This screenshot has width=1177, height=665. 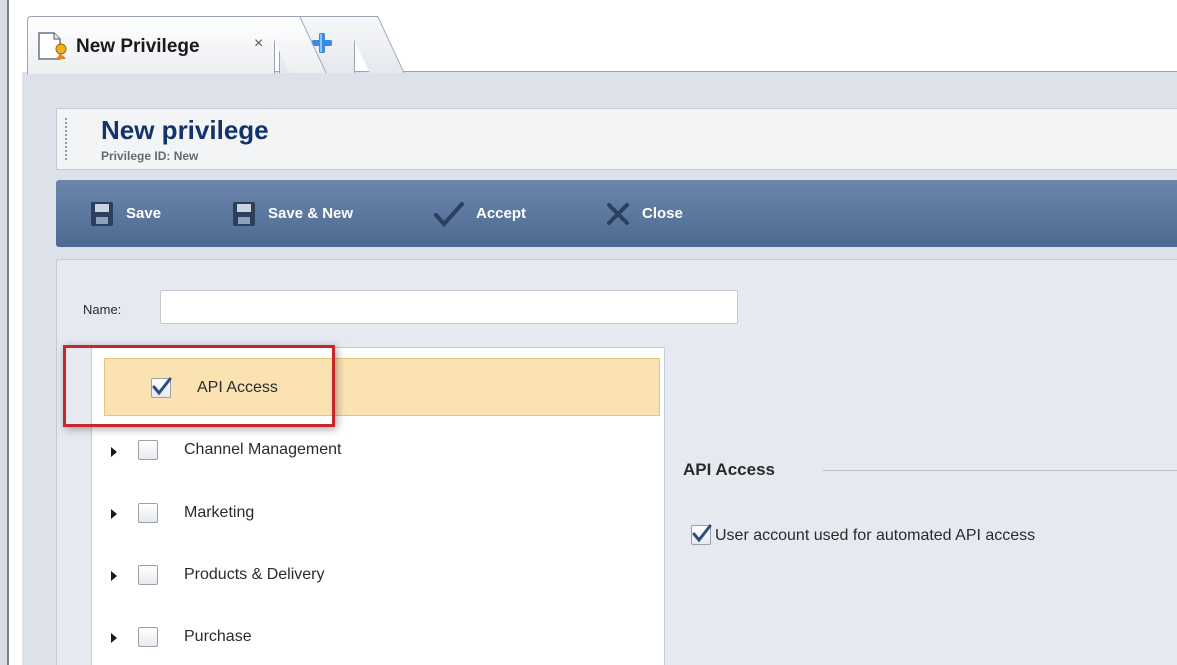 I want to click on action-toolbar: Save Save & New Accept Close, so click(x=616, y=213).